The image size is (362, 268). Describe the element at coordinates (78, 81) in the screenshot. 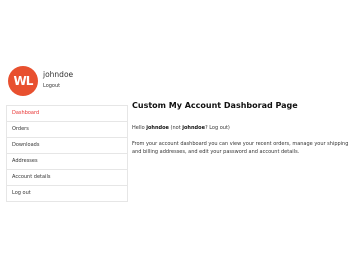

I see `account-profile: WL johndoe Logout` at that location.